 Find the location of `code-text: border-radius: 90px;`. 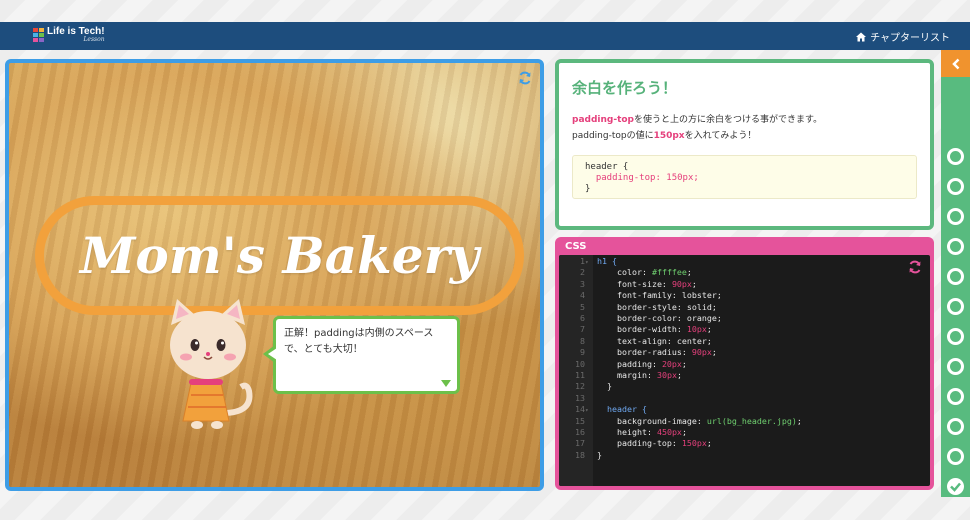

code-text: border-radius: 90px; is located at coordinates (655, 352).